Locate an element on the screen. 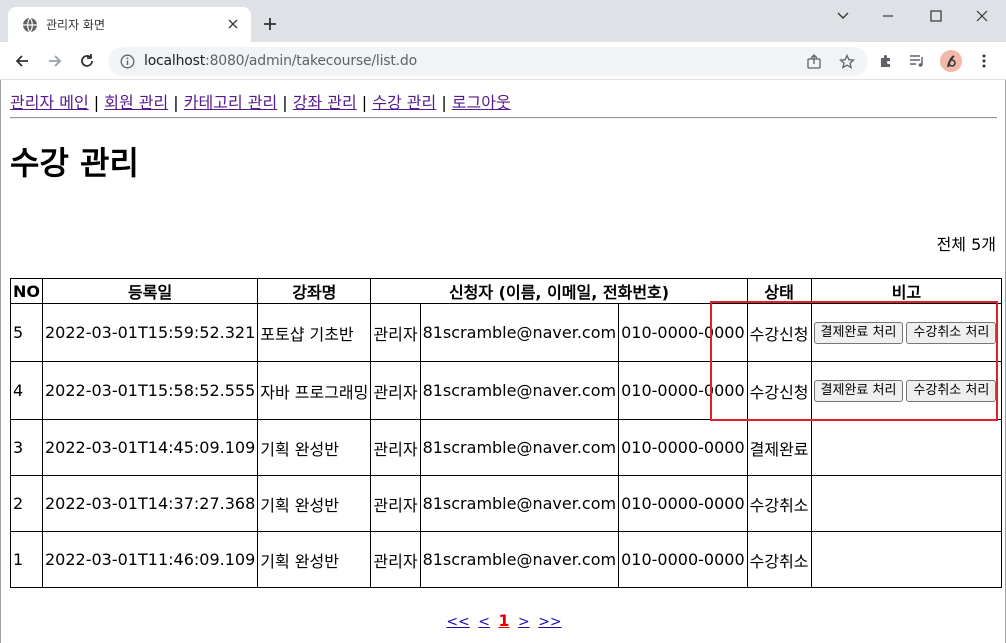 The width and height of the screenshot is (1006, 643). reload-icon is located at coordinates (87, 61).